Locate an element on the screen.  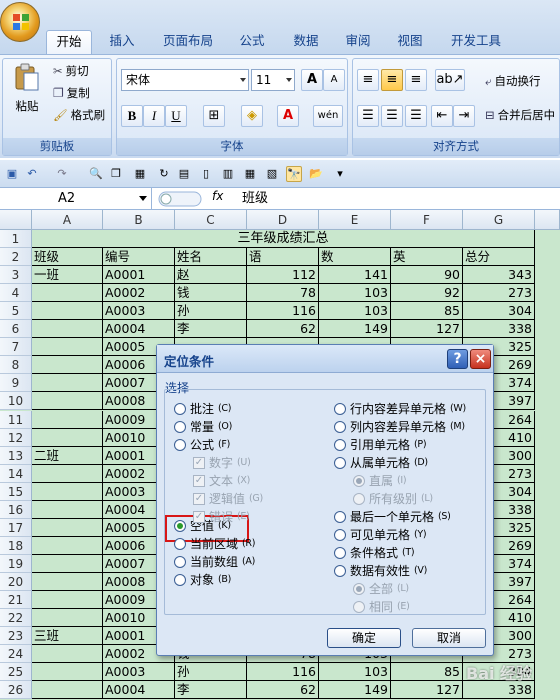
copy-toolbar-icon: ❐ is located at coordinates (116, 174).